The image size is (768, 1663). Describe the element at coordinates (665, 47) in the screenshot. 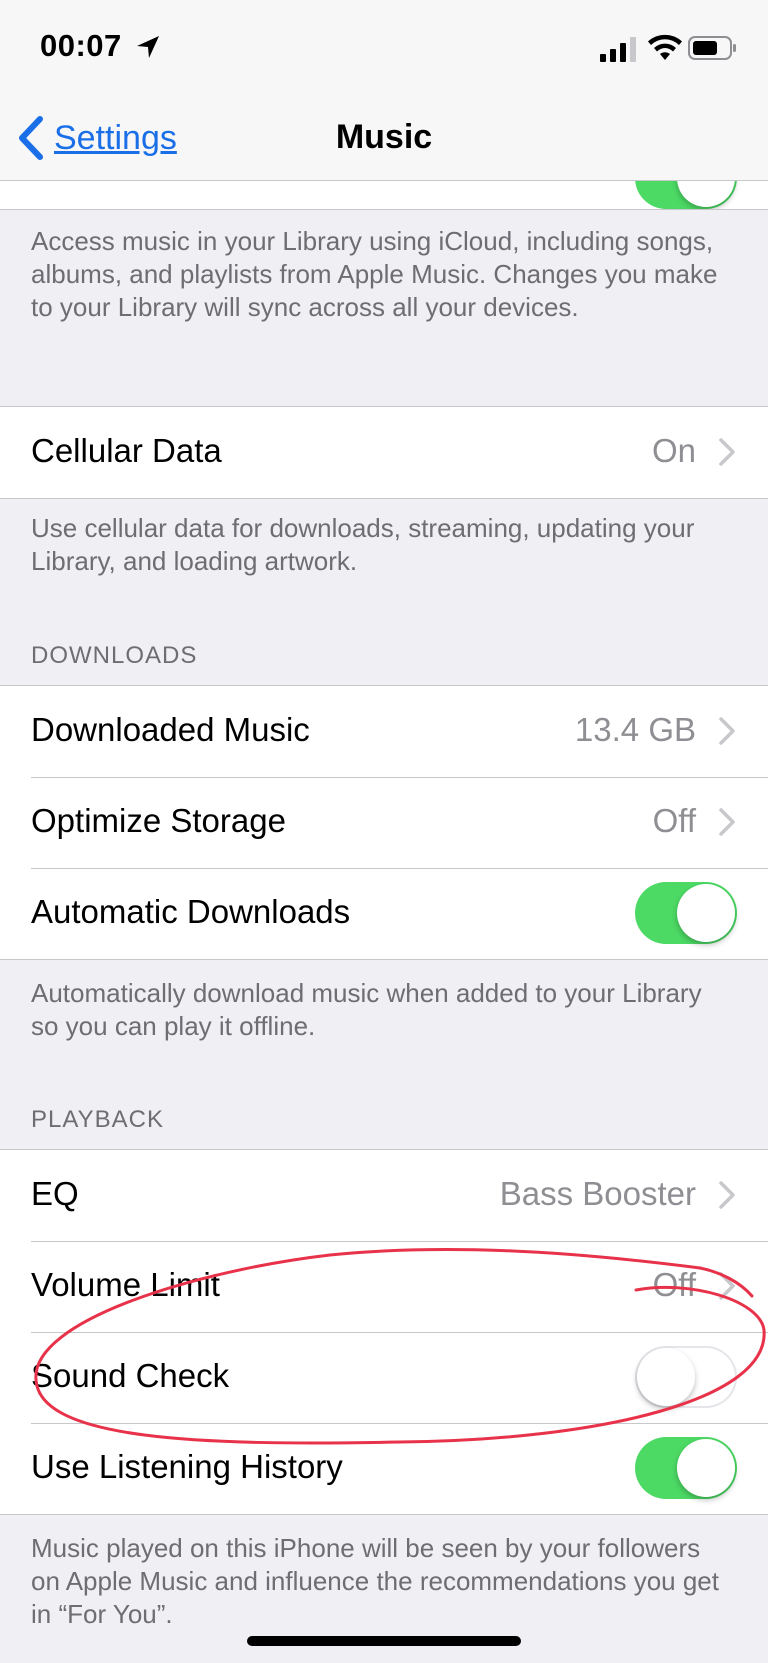

I see `wifi-icon` at that location.